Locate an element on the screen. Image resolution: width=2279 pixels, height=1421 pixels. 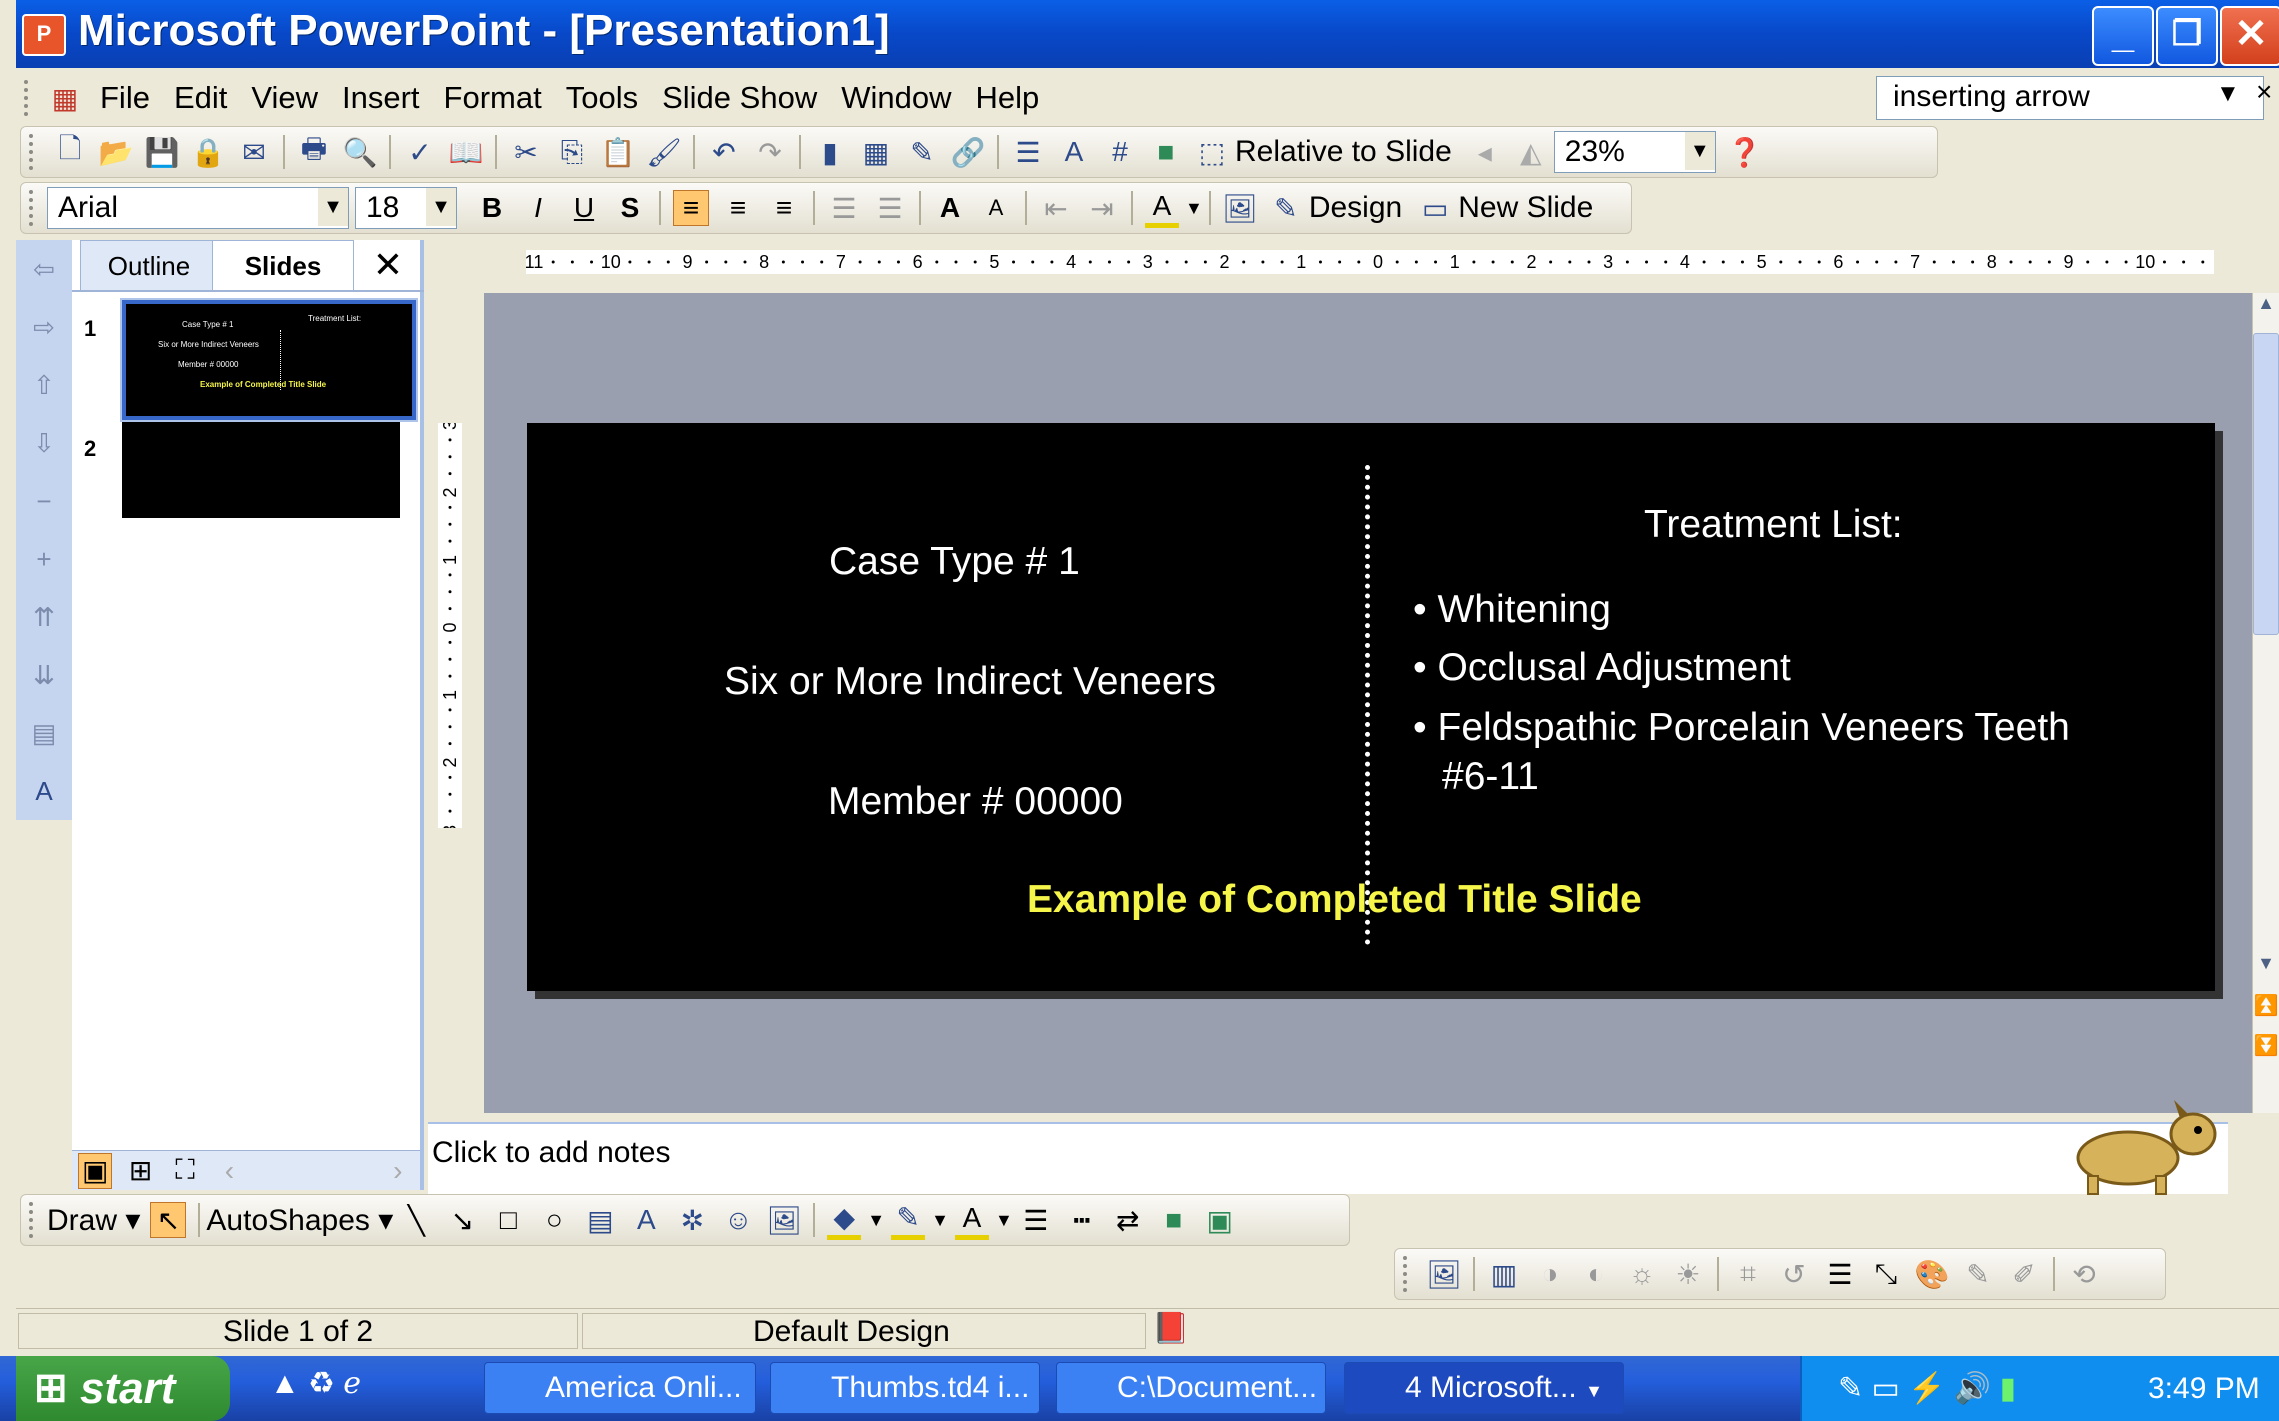
notes-pane: Click to add notes is located at coordinates (1328, 1147).